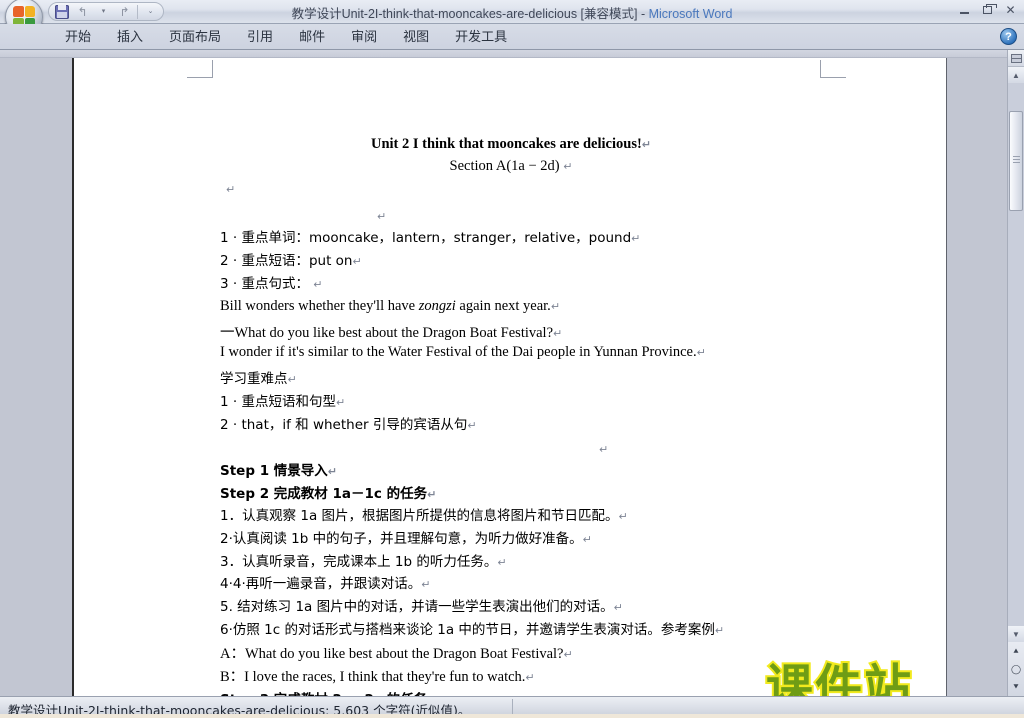 The image size is (1024, 718). What do you see at coordinates (1016, 161) in the screenshot?
I see `scrollbar-thumb` at bounding box center [1016, 161].